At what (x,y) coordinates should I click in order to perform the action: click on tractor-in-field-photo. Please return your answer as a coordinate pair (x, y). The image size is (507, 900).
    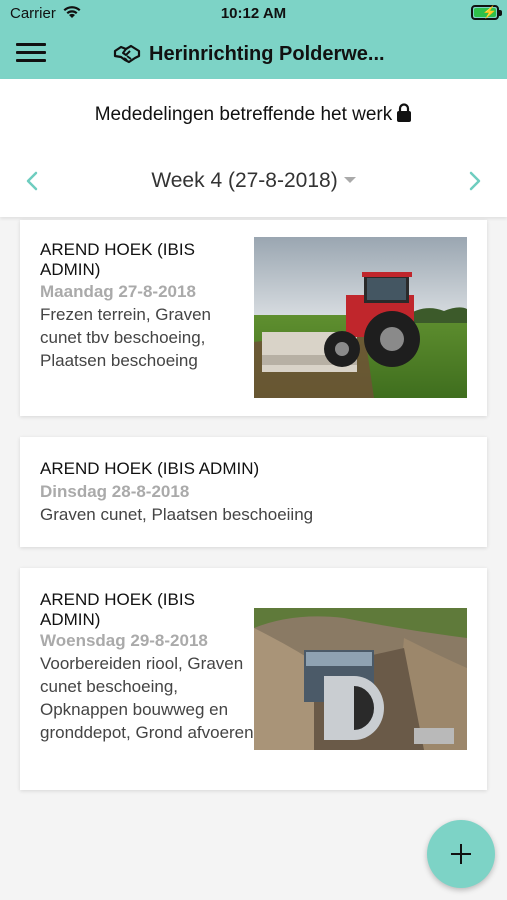
    Looking at the image, I should click on (360, 317).